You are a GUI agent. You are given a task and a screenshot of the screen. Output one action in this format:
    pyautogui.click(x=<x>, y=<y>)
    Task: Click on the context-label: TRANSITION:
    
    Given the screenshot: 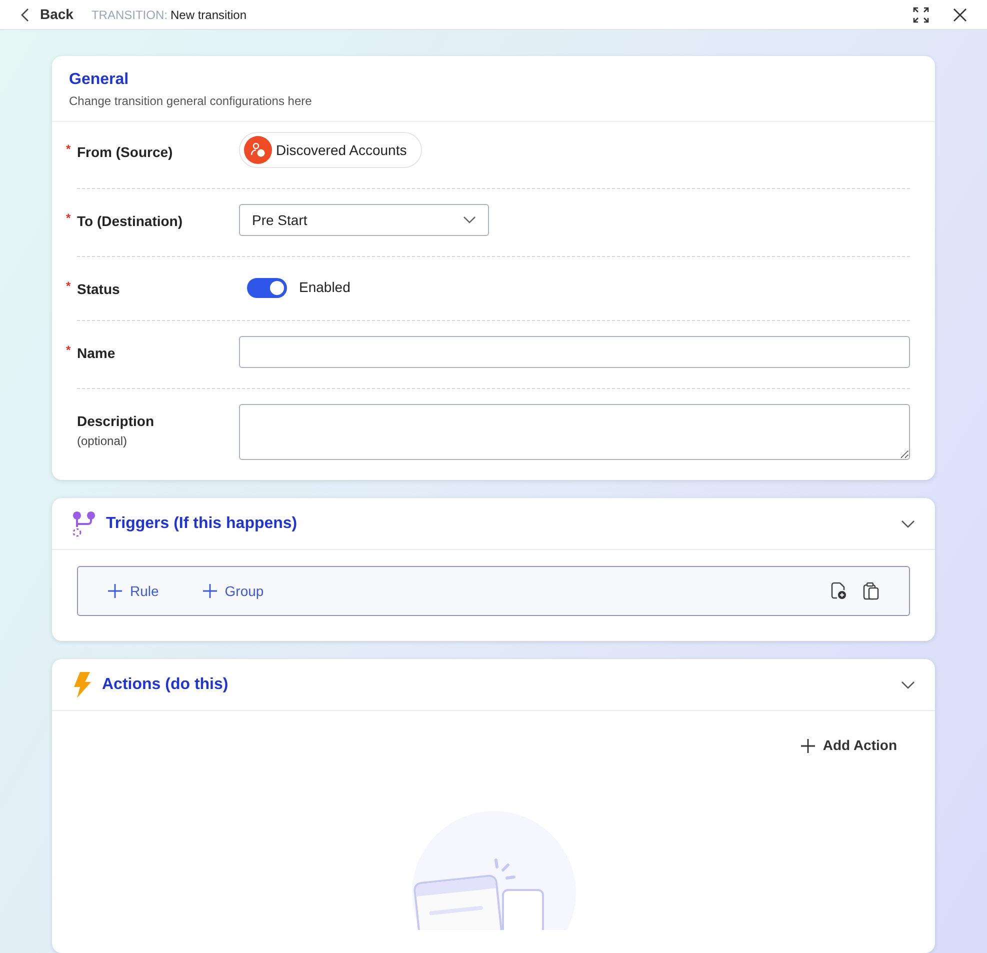 What is the action you would take?
    pyautogui.click(x=129, y=15)
    